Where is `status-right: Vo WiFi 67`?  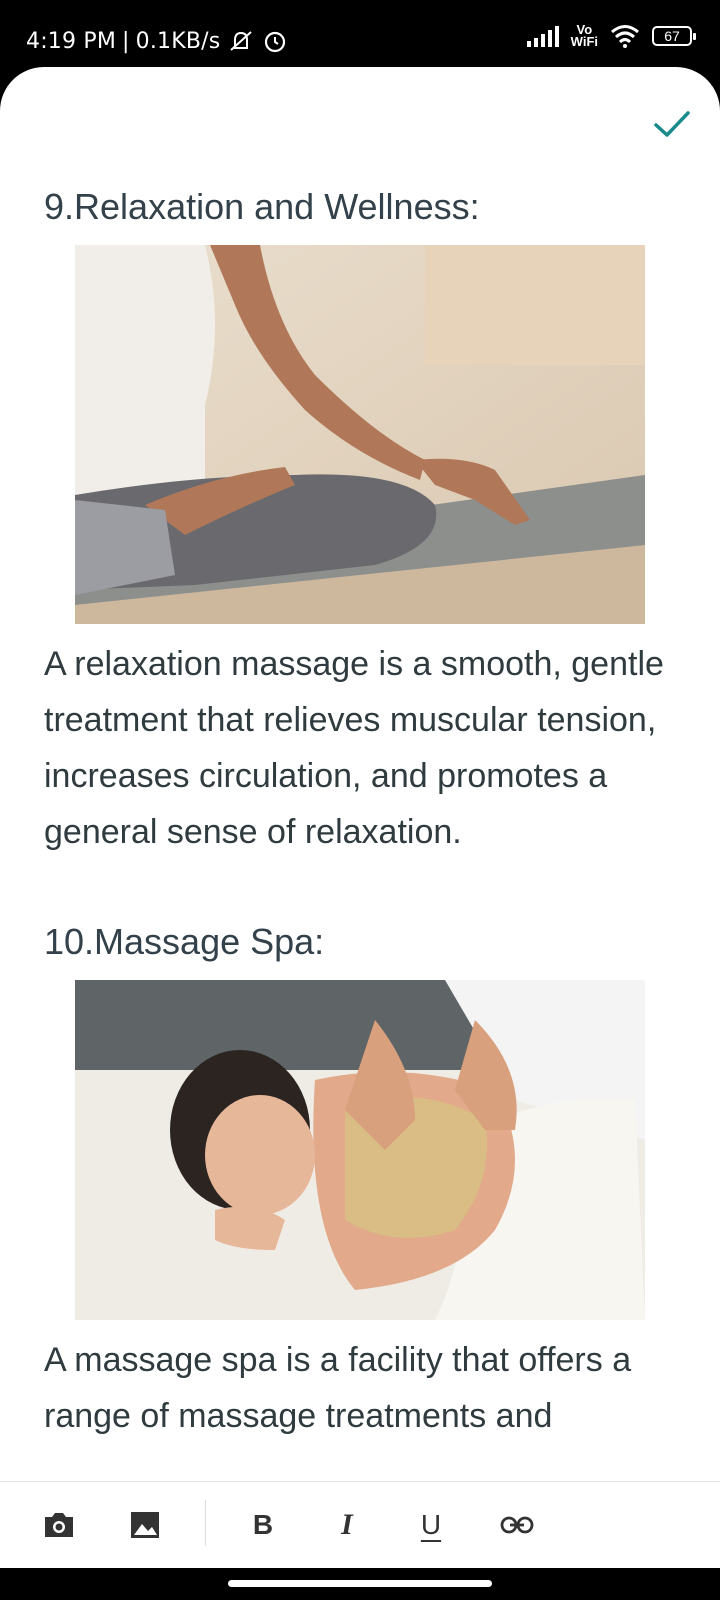 status-right: Vo WiFi 67 is located at coordinates (611, 36).